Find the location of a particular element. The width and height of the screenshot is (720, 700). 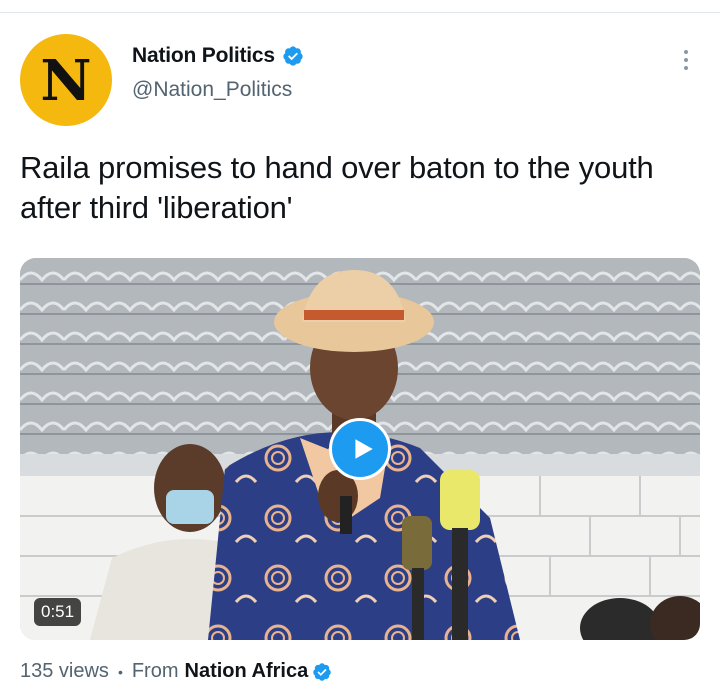

more-vertical-icon is located at coordinates (686, 52).